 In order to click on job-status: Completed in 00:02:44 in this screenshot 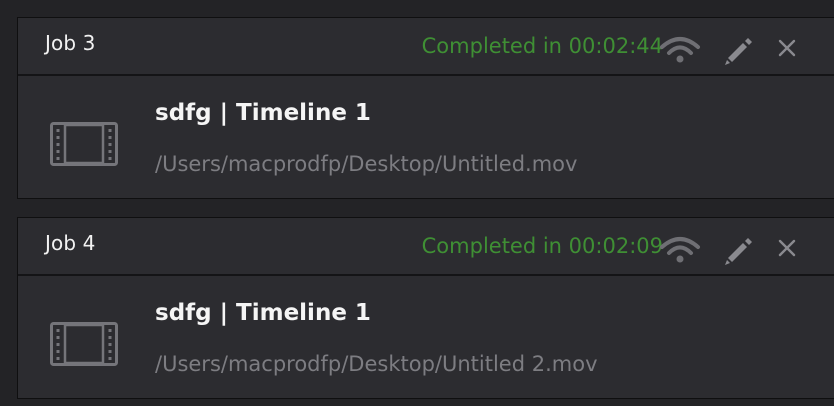, I will do `click(542, 46)`.